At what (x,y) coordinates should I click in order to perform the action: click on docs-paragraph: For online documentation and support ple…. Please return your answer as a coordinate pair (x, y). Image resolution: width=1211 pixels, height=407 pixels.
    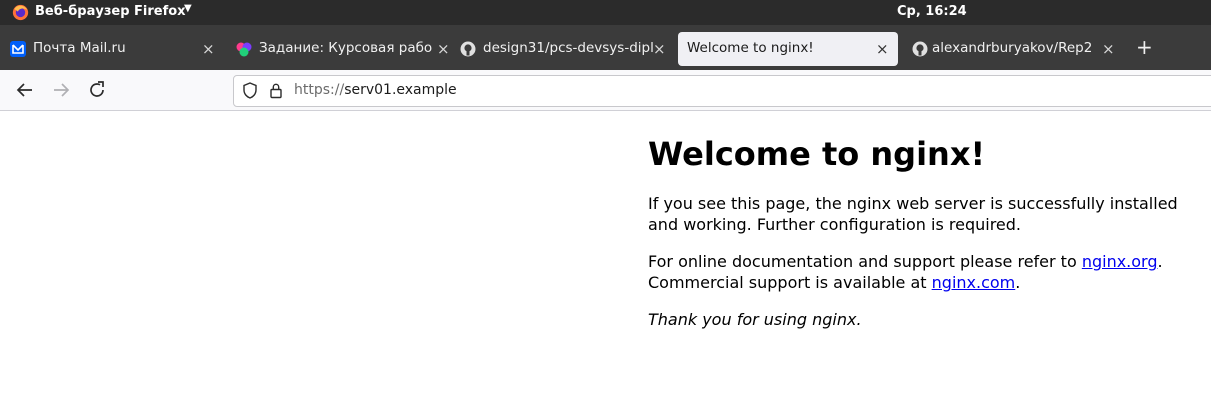
    Looking at the image, I should click on (928, 272).